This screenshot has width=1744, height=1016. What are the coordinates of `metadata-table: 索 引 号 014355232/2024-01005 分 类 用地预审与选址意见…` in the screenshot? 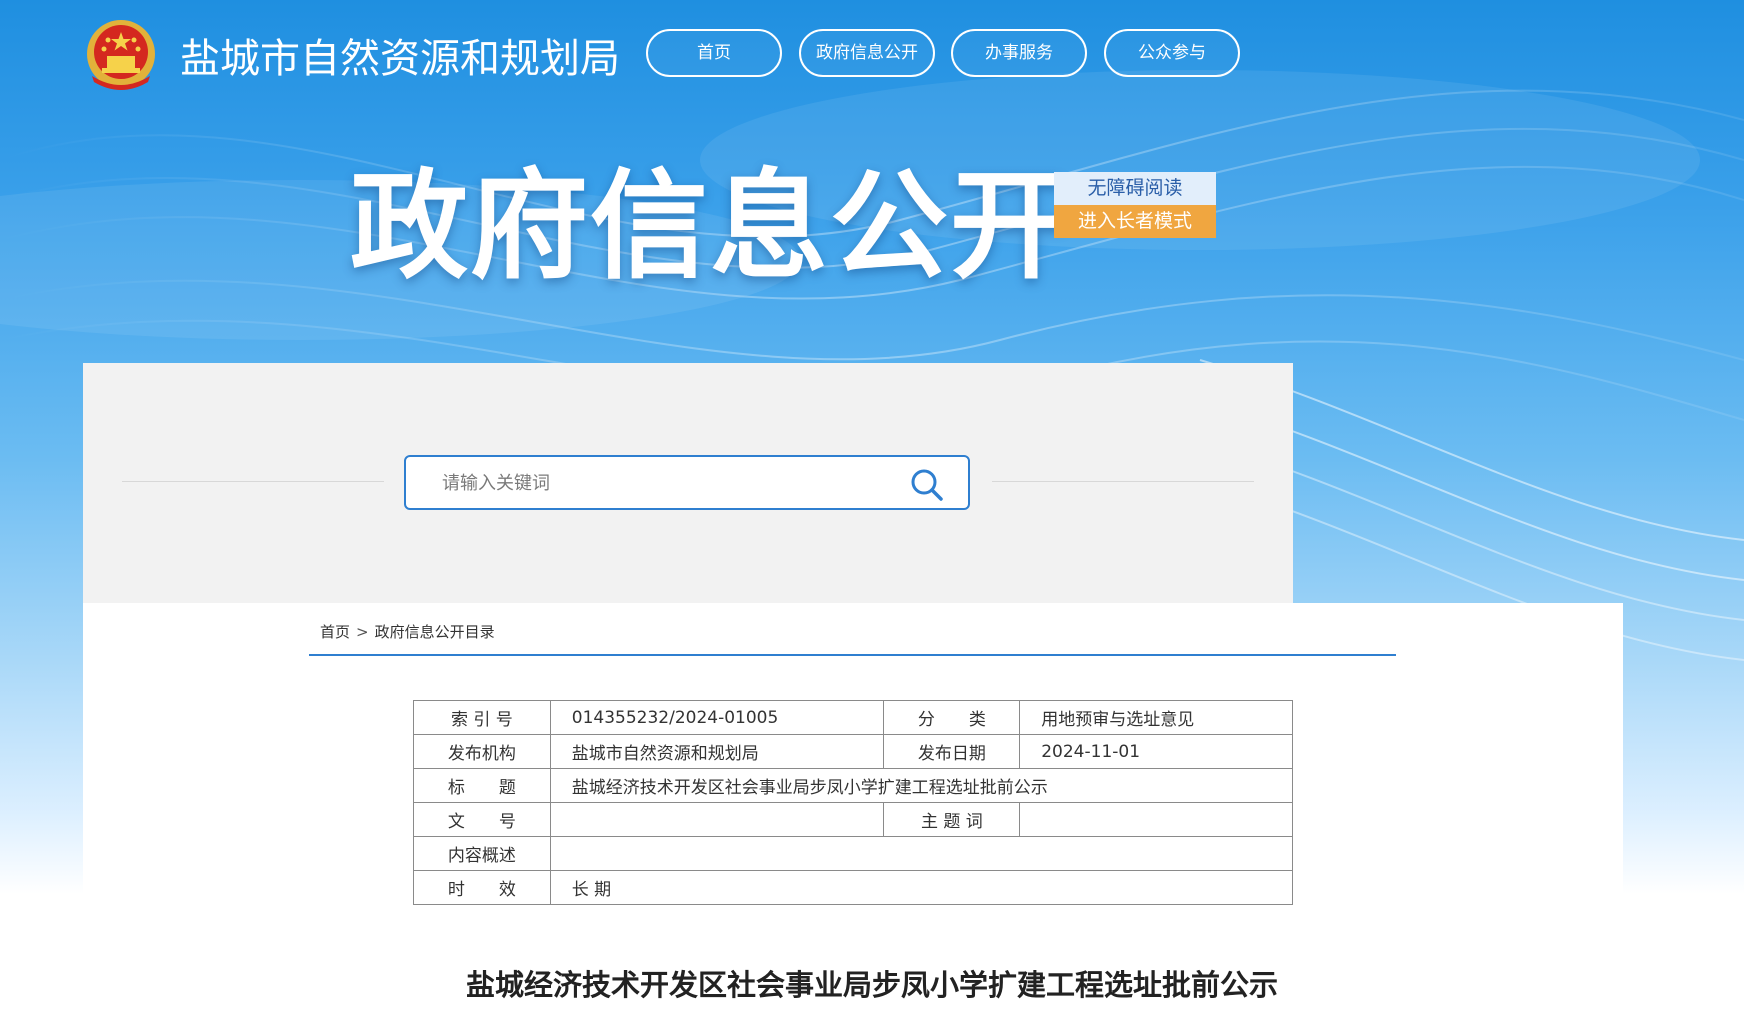 It's located at (853, 802).